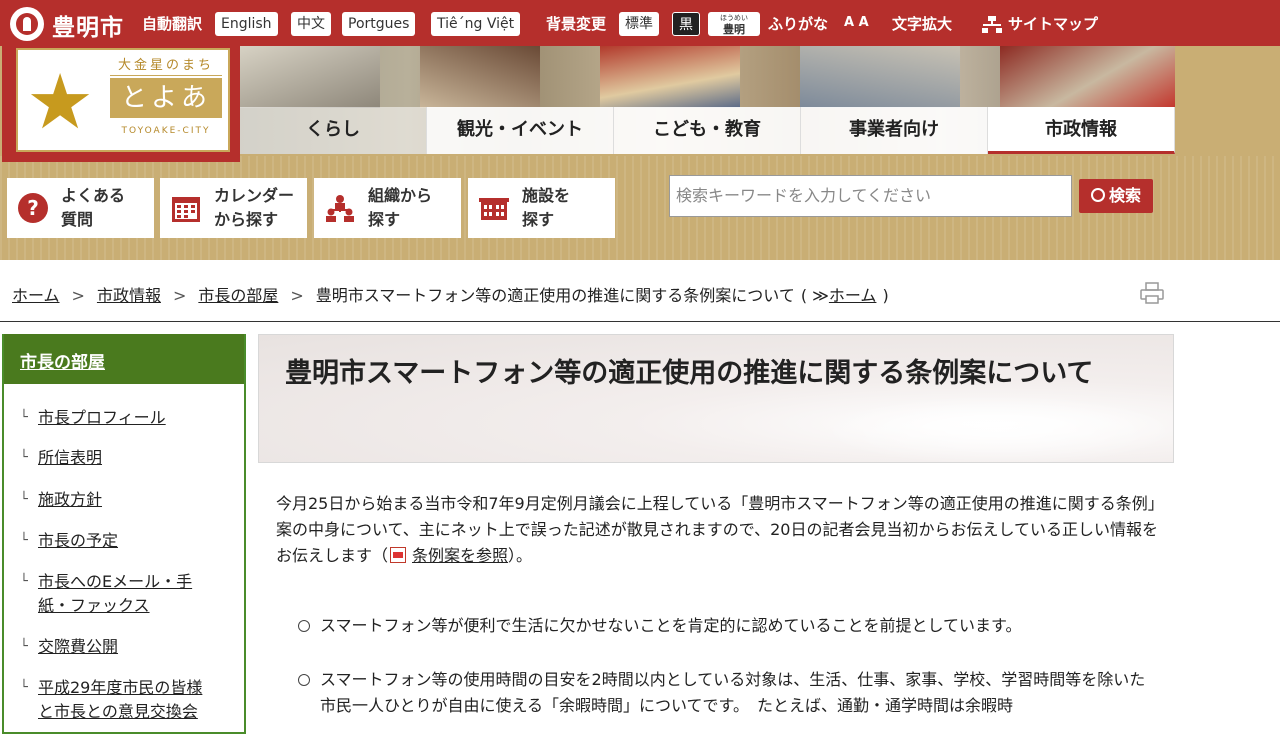 The height and width of the screenshot is (734, 1280). I want to click on search-button-label: 検索, so click(1124, 195).